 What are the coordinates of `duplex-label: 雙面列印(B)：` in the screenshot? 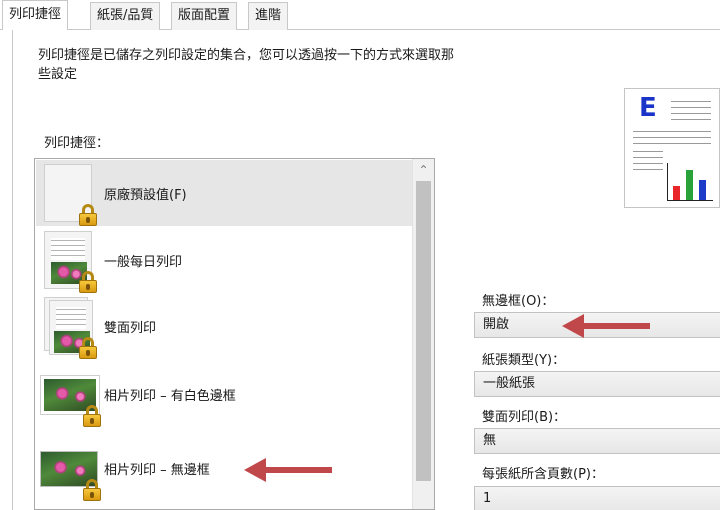 It's located at (524, 417).